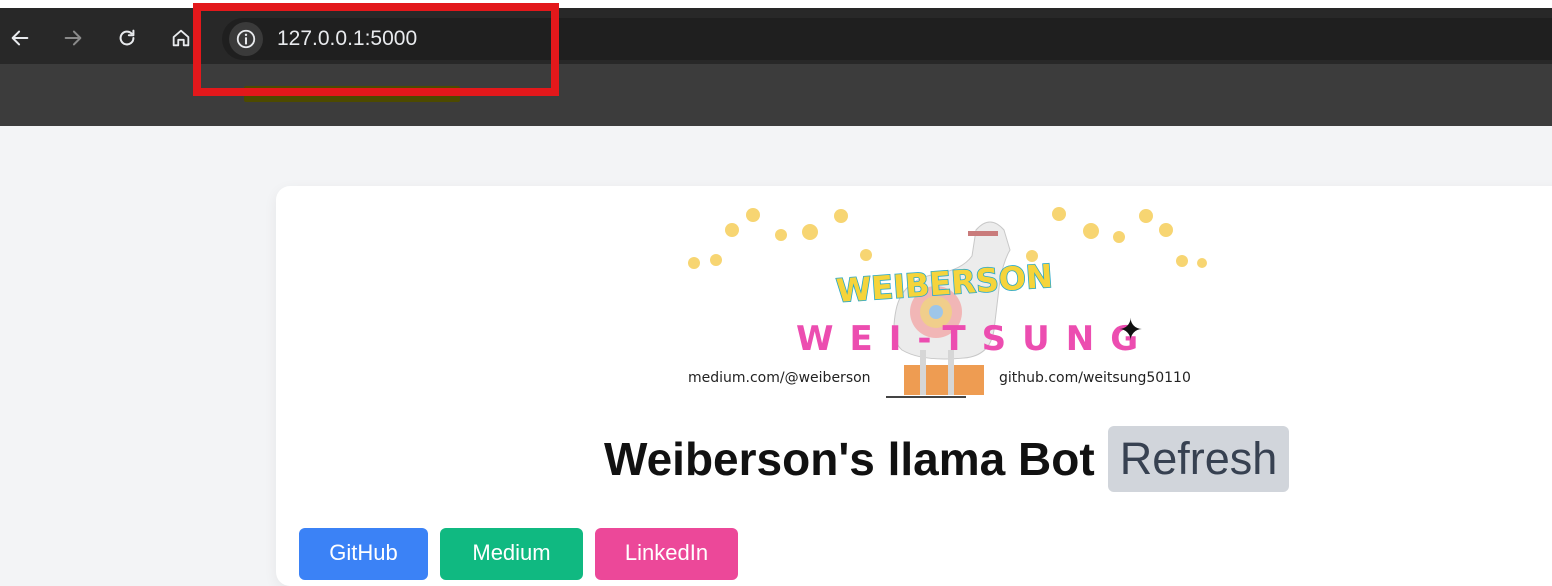  I want to click on github-button: GitHub, so click(363, 554).